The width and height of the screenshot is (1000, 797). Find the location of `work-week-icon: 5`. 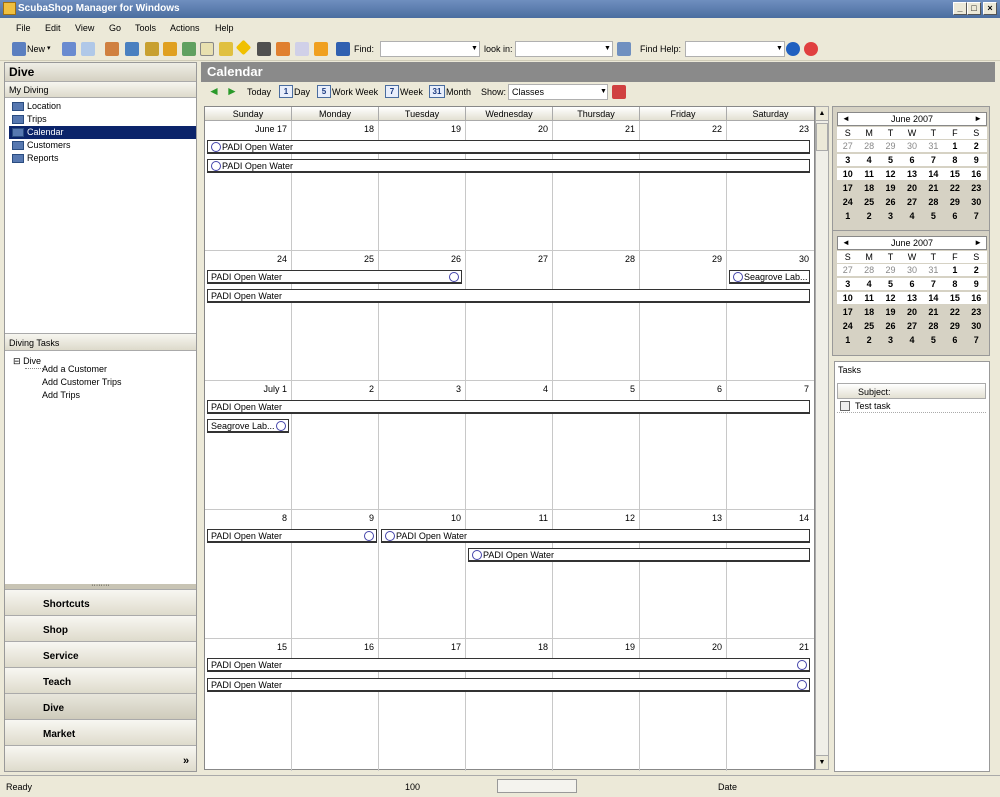

work-week-icon: 5 is located at coordinates (324, 91).